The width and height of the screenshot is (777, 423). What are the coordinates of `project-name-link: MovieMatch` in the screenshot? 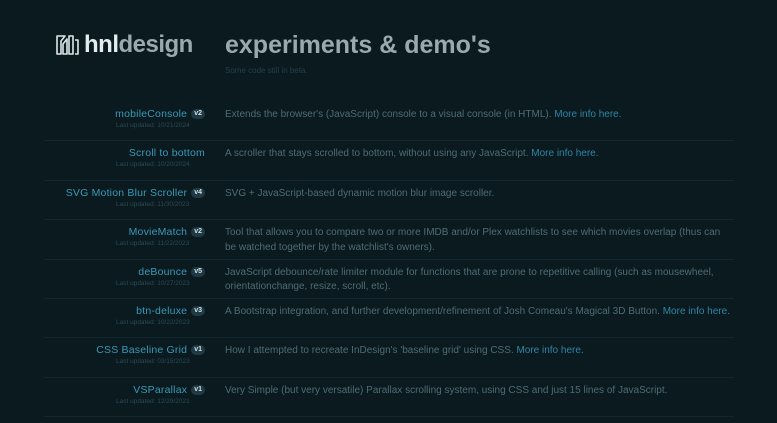 It's located at (158, 232).